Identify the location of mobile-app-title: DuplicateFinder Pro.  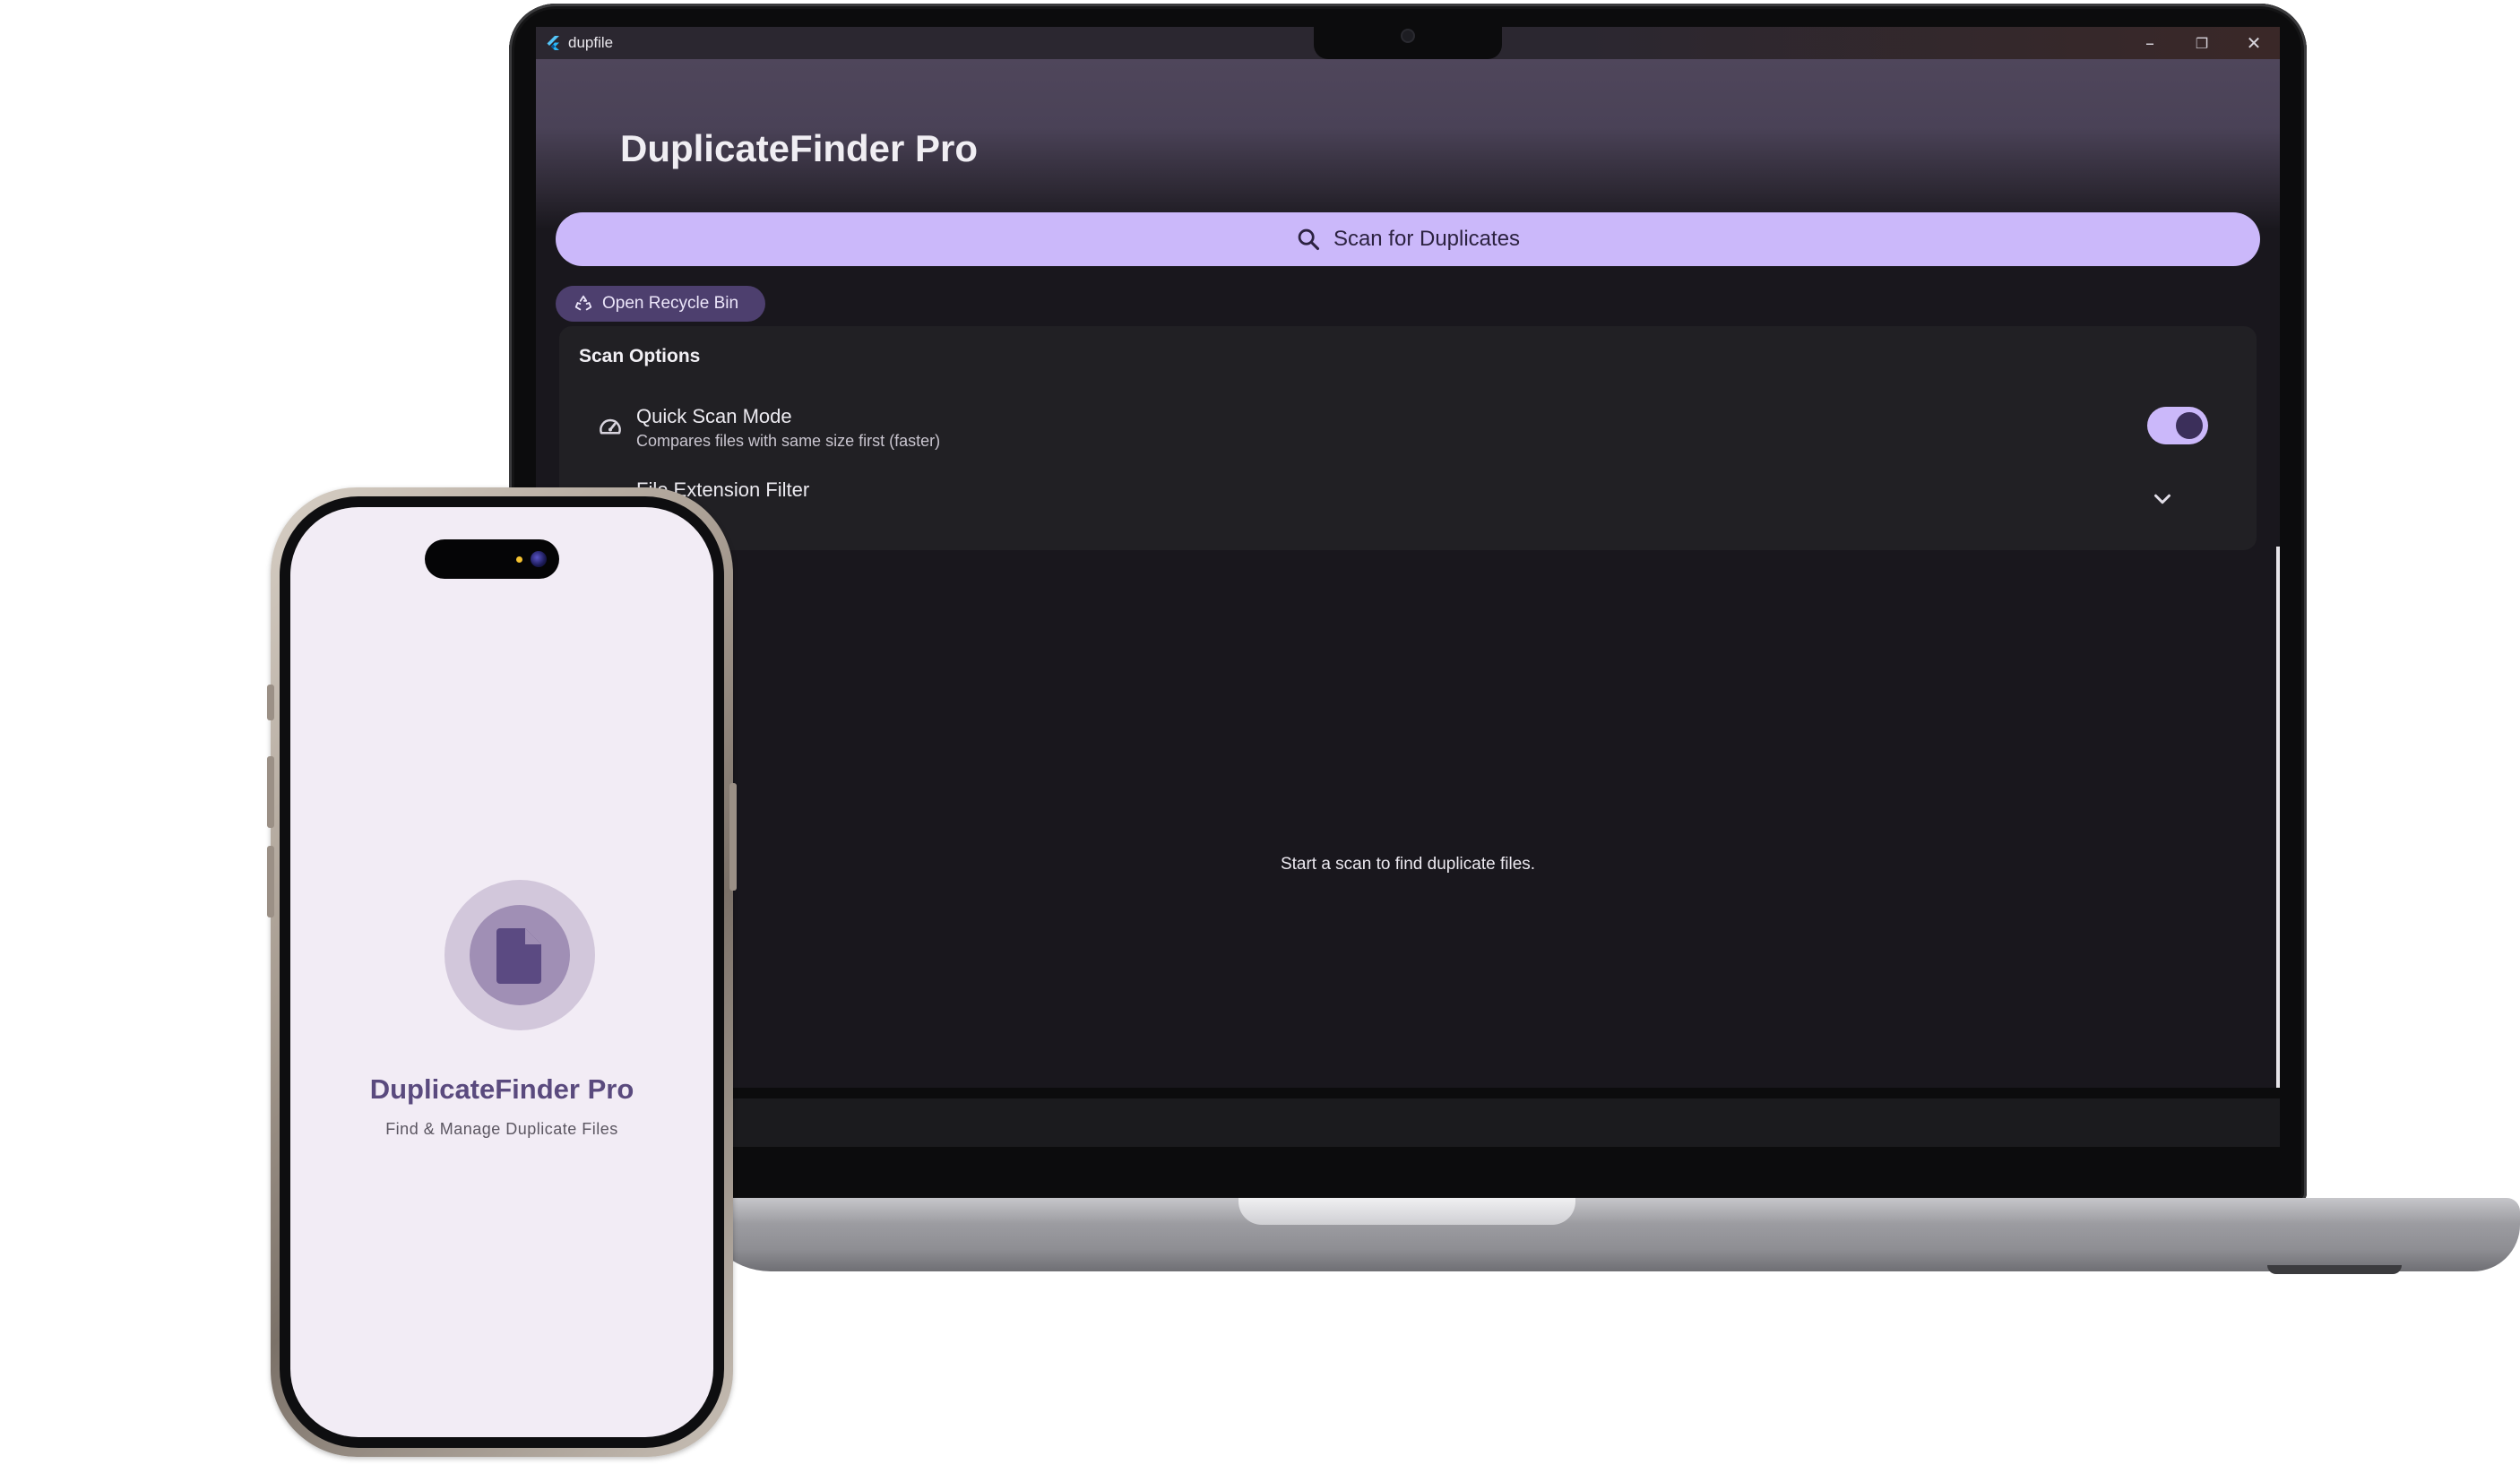
(501, 1089).